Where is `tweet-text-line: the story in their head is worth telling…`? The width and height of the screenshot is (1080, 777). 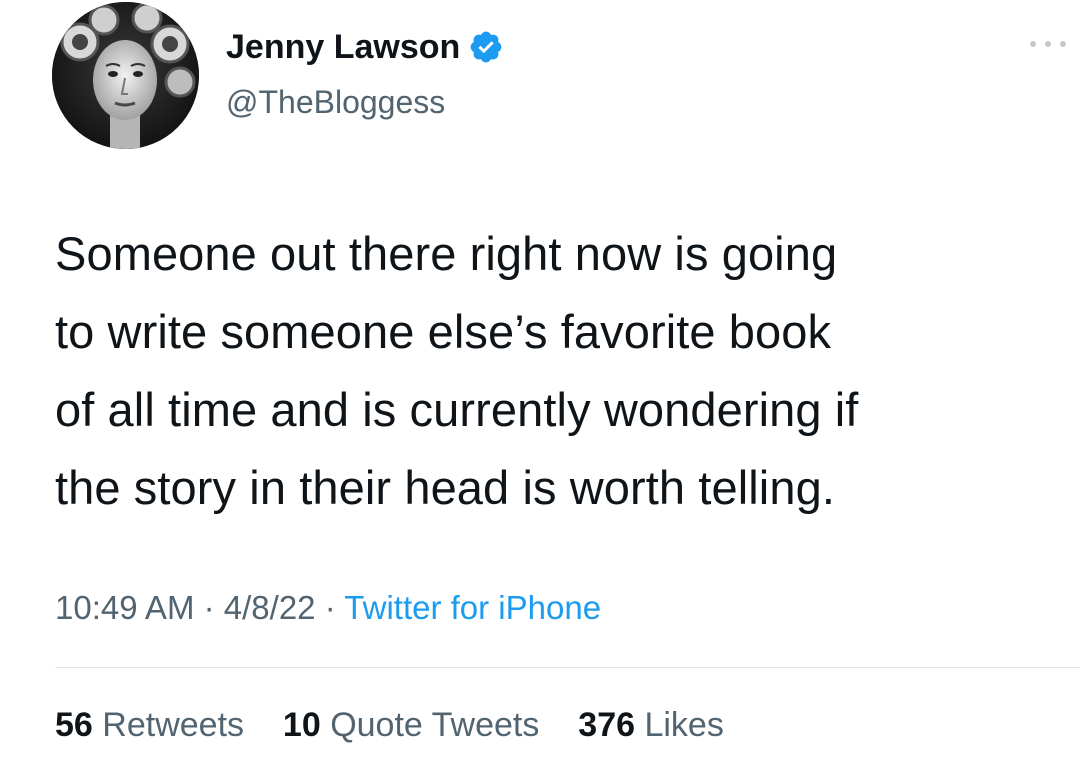 tweet-text-line: the story in their head is worth telling… is located at coordinates (445, 487).